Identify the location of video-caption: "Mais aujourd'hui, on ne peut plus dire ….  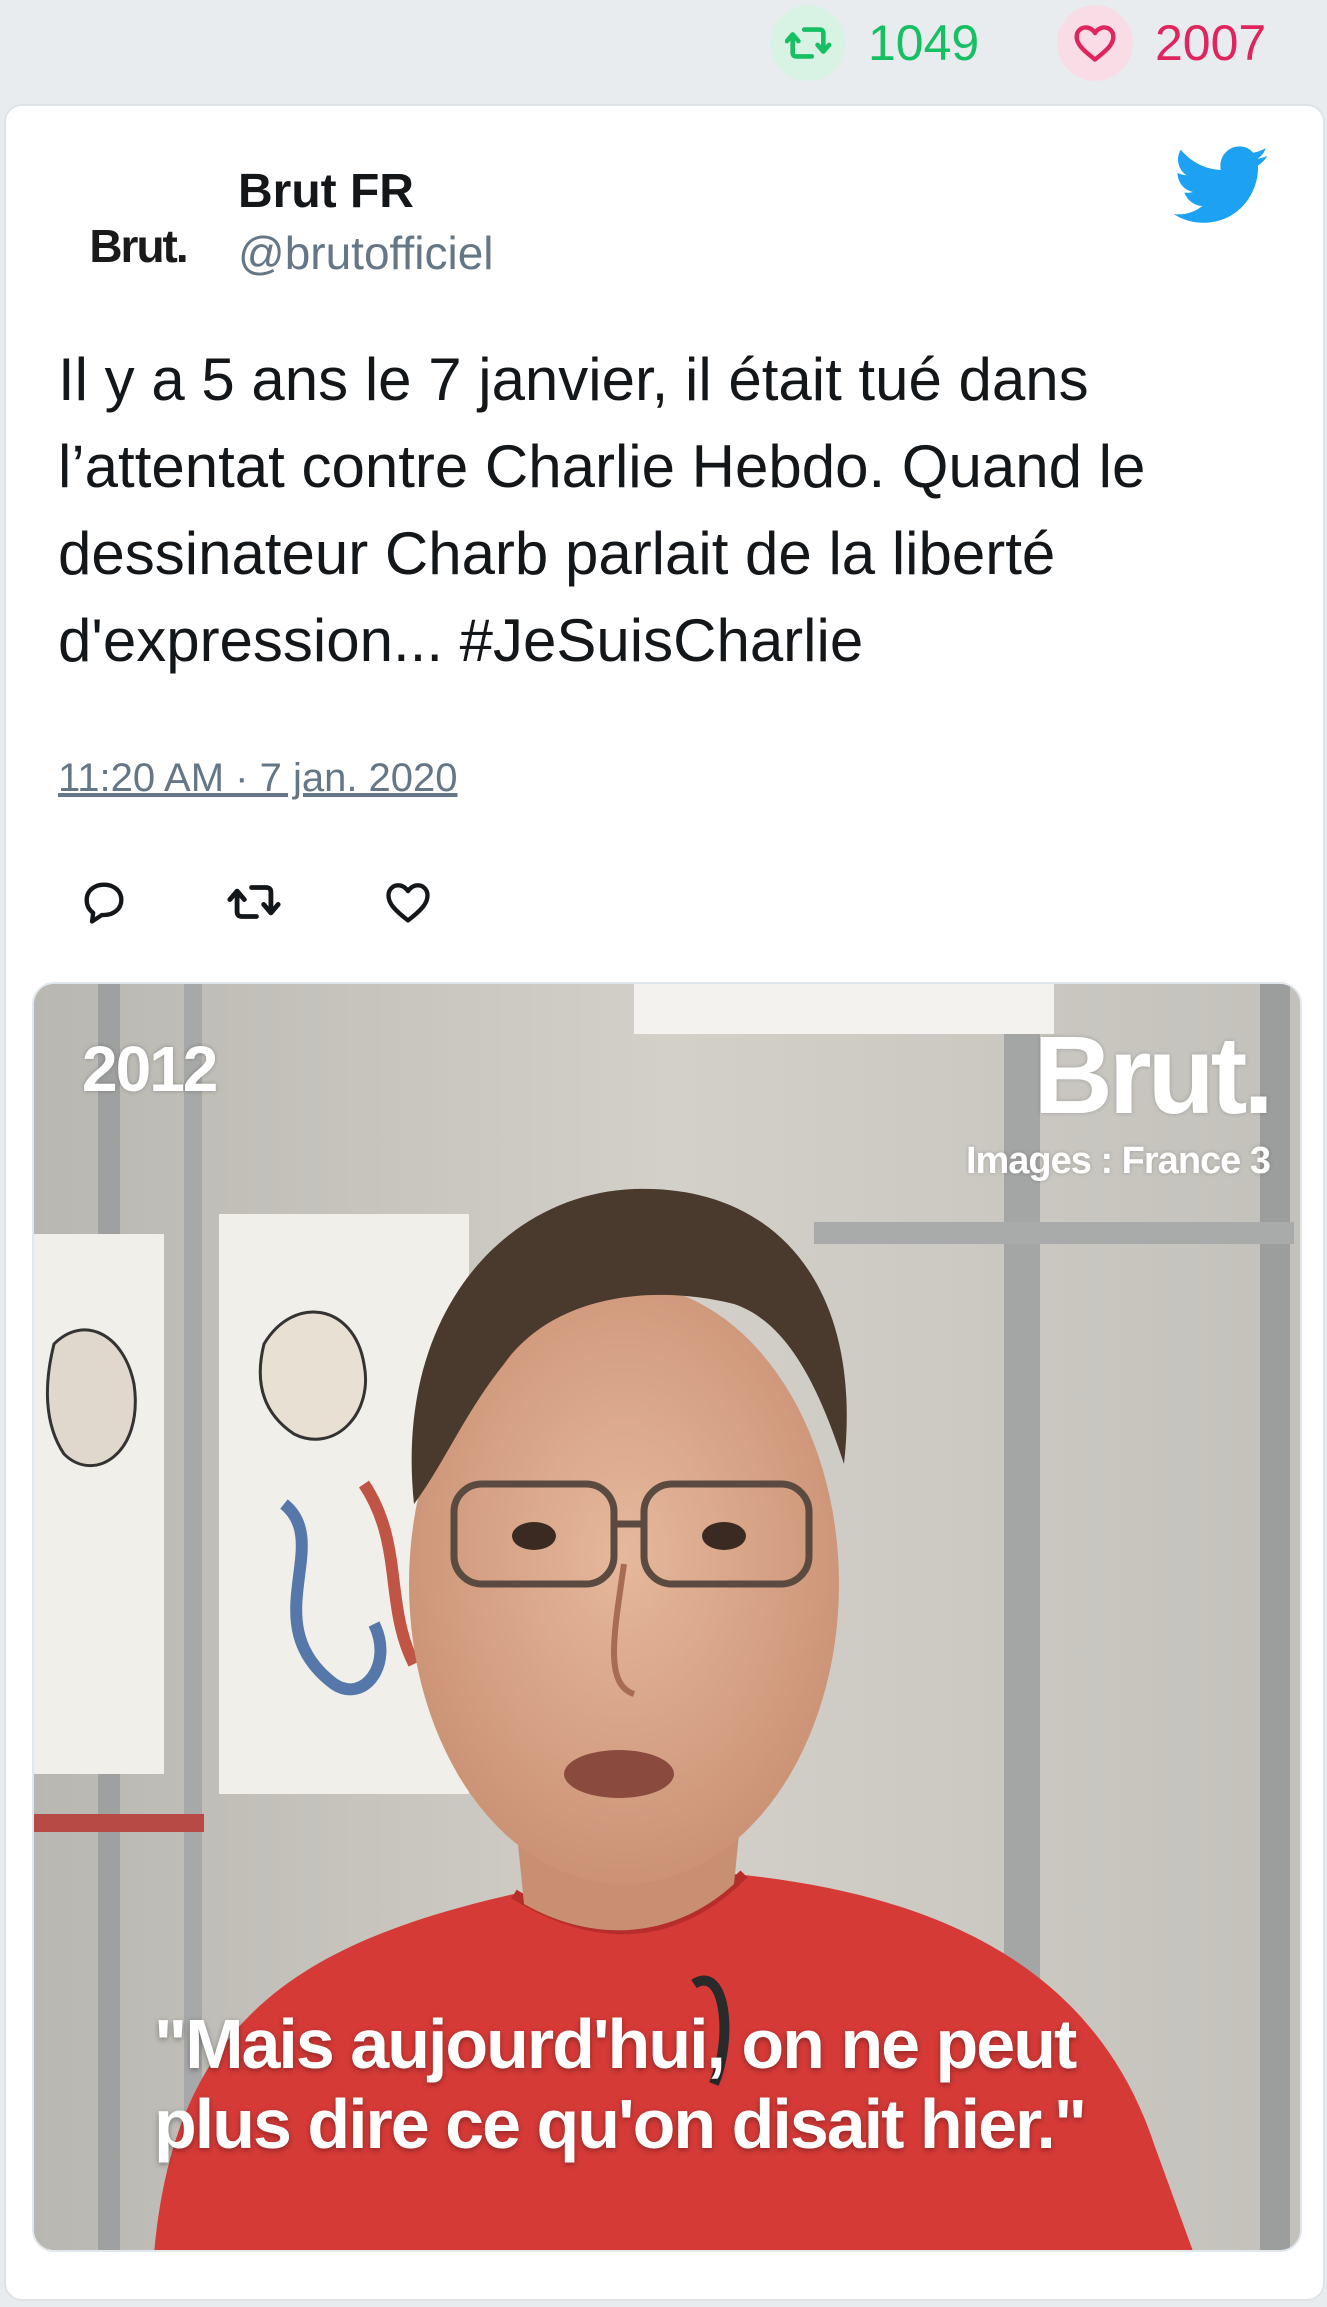
(704, 2084).